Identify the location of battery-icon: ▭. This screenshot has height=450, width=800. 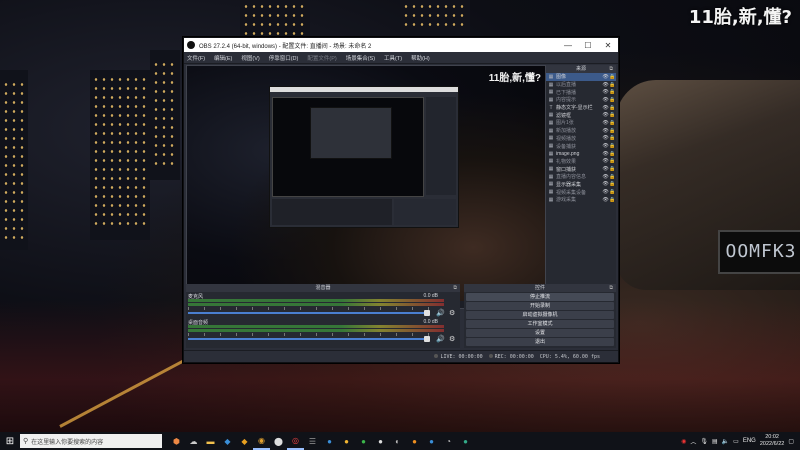
(736, 441).